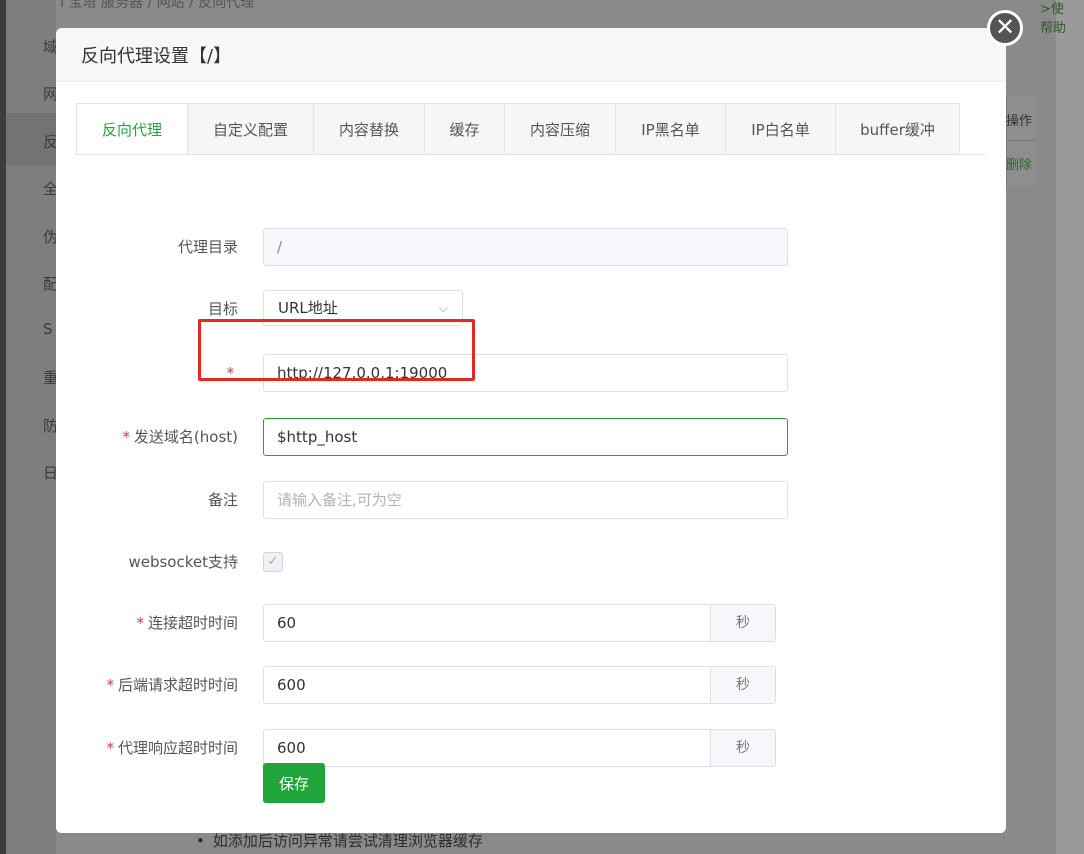  What do you see at coordinates (1005, 28) in the screenshot?
I see `close-icon: ✕` at bounding box center [1005, 28].